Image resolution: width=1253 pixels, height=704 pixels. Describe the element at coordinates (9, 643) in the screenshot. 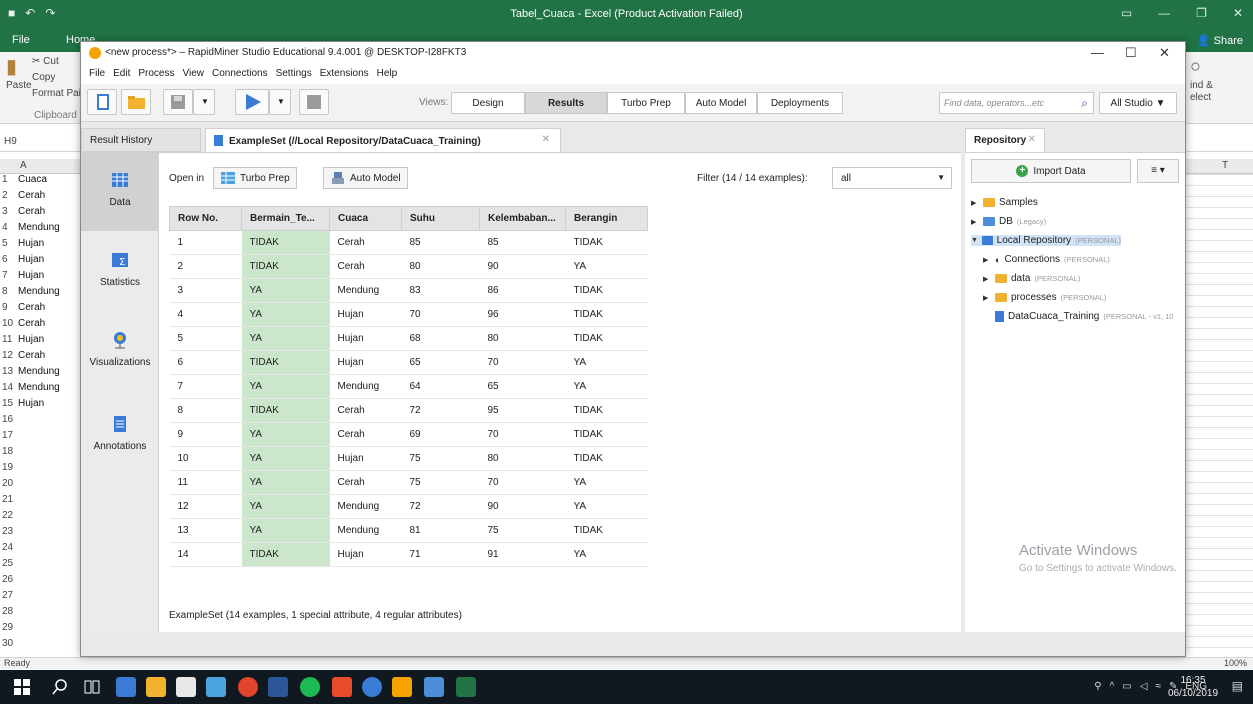

I see `excel-row-number: 30` at that location.